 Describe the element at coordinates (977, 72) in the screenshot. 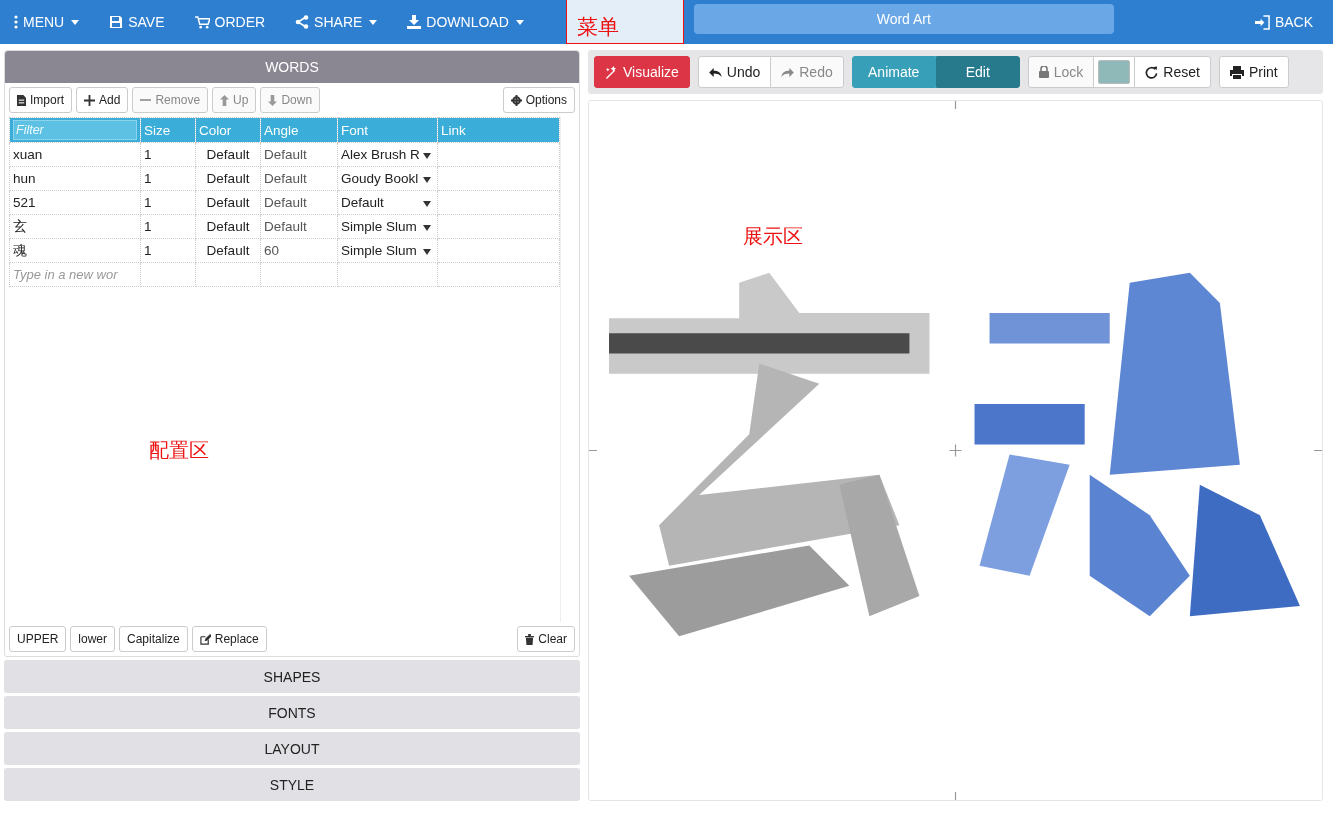

I see `mode-tab: Edit` at that location.